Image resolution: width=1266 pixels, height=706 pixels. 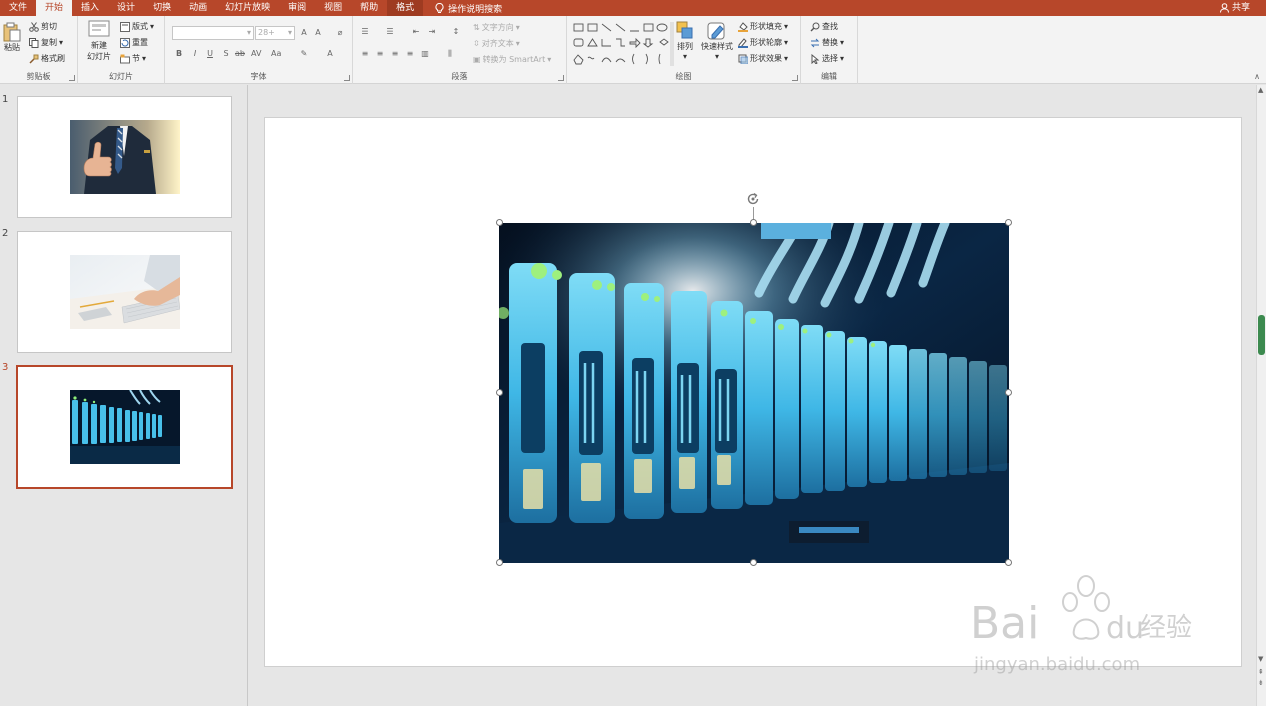 I want to click on font-name-combo: ▾, so click(x=213, y=33).